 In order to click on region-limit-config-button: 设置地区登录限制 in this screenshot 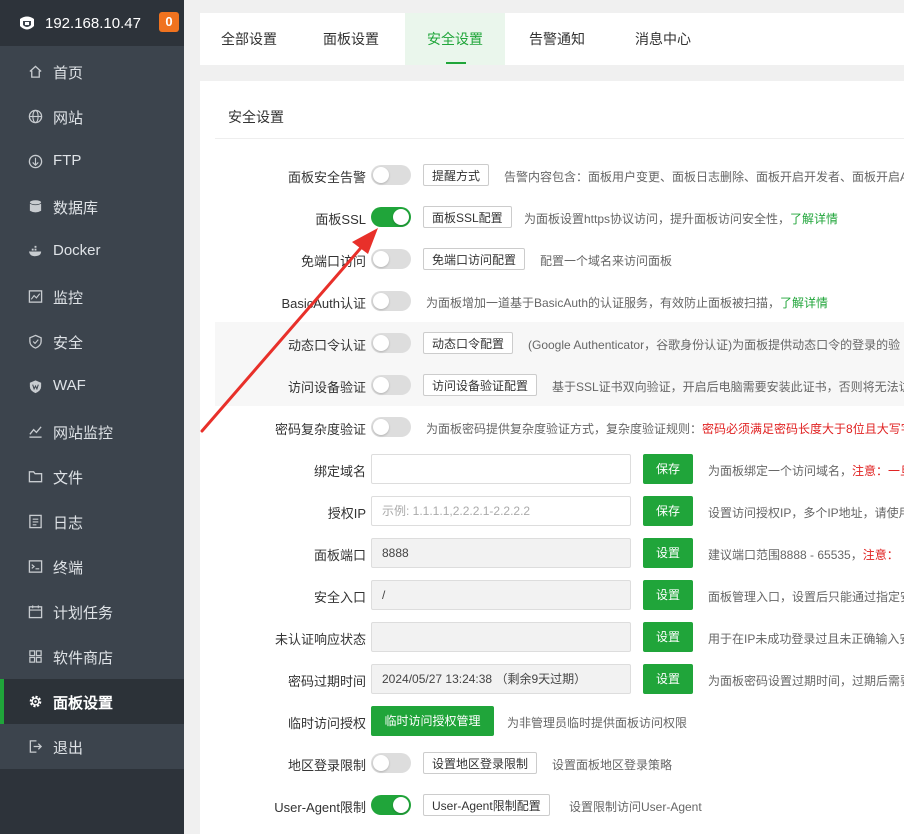, I will do `click(480, 763)`.